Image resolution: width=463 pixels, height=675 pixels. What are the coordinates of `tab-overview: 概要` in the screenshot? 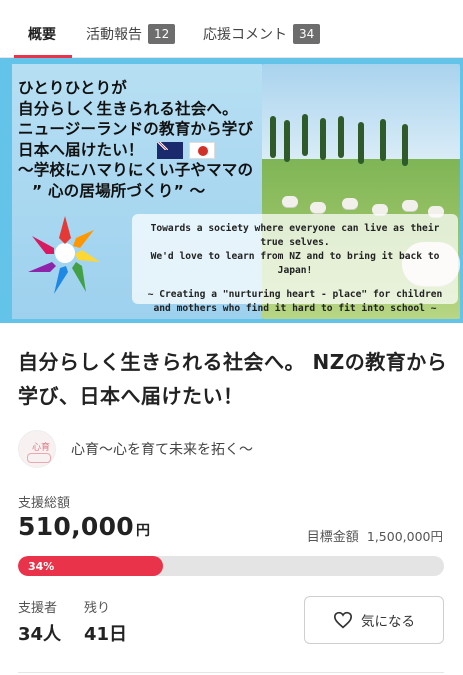 It's located at (42, 34).